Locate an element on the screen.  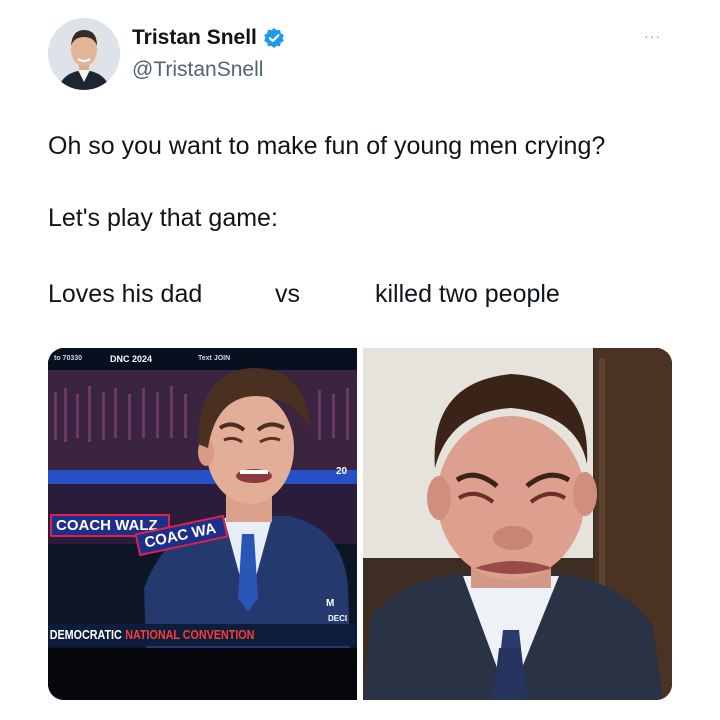
avatar-image is located at coordinates (84, 54).